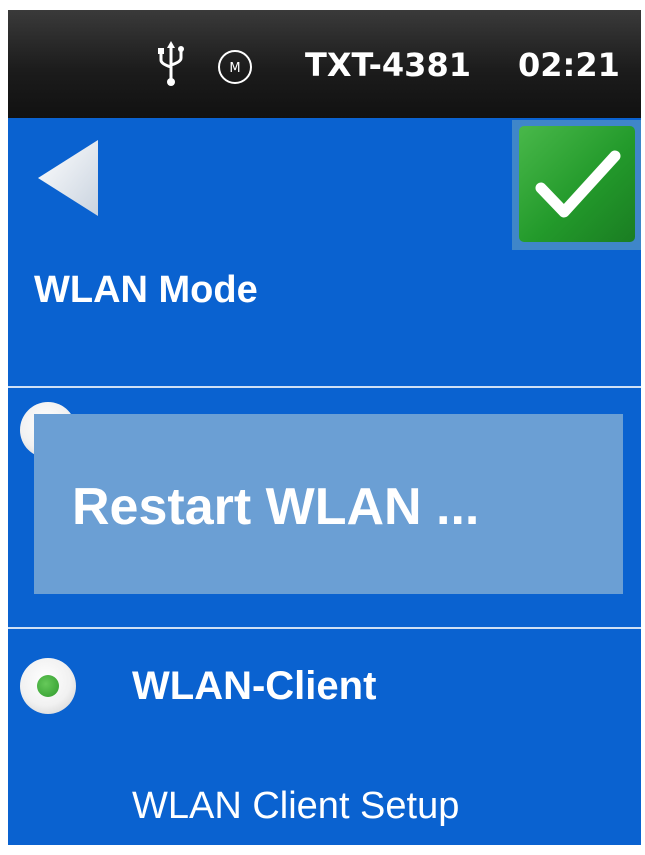  Describe the element at coordinates (254, 686) in the screenshot. I see `option-label-wlan-client: WLAN-Client` at that location.